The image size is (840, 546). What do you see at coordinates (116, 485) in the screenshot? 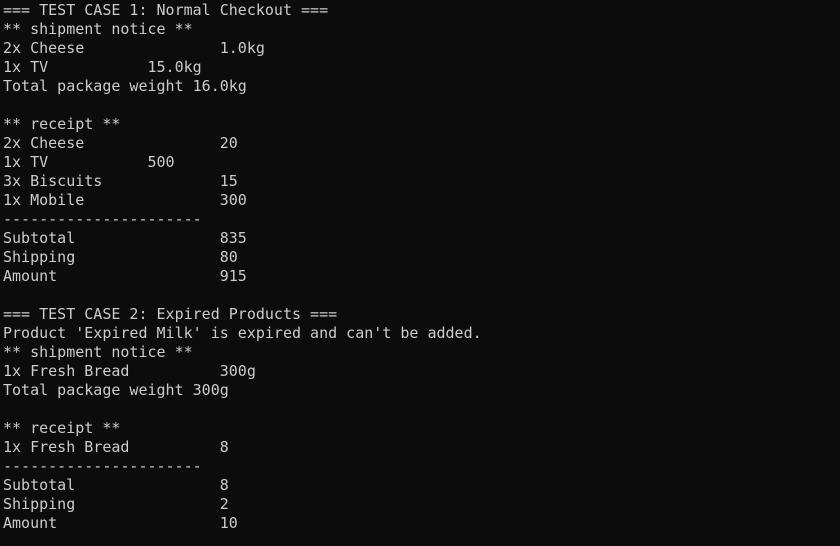
I see `receipt-subtotal: Subtotal 8` at bounding box center [116, 485].